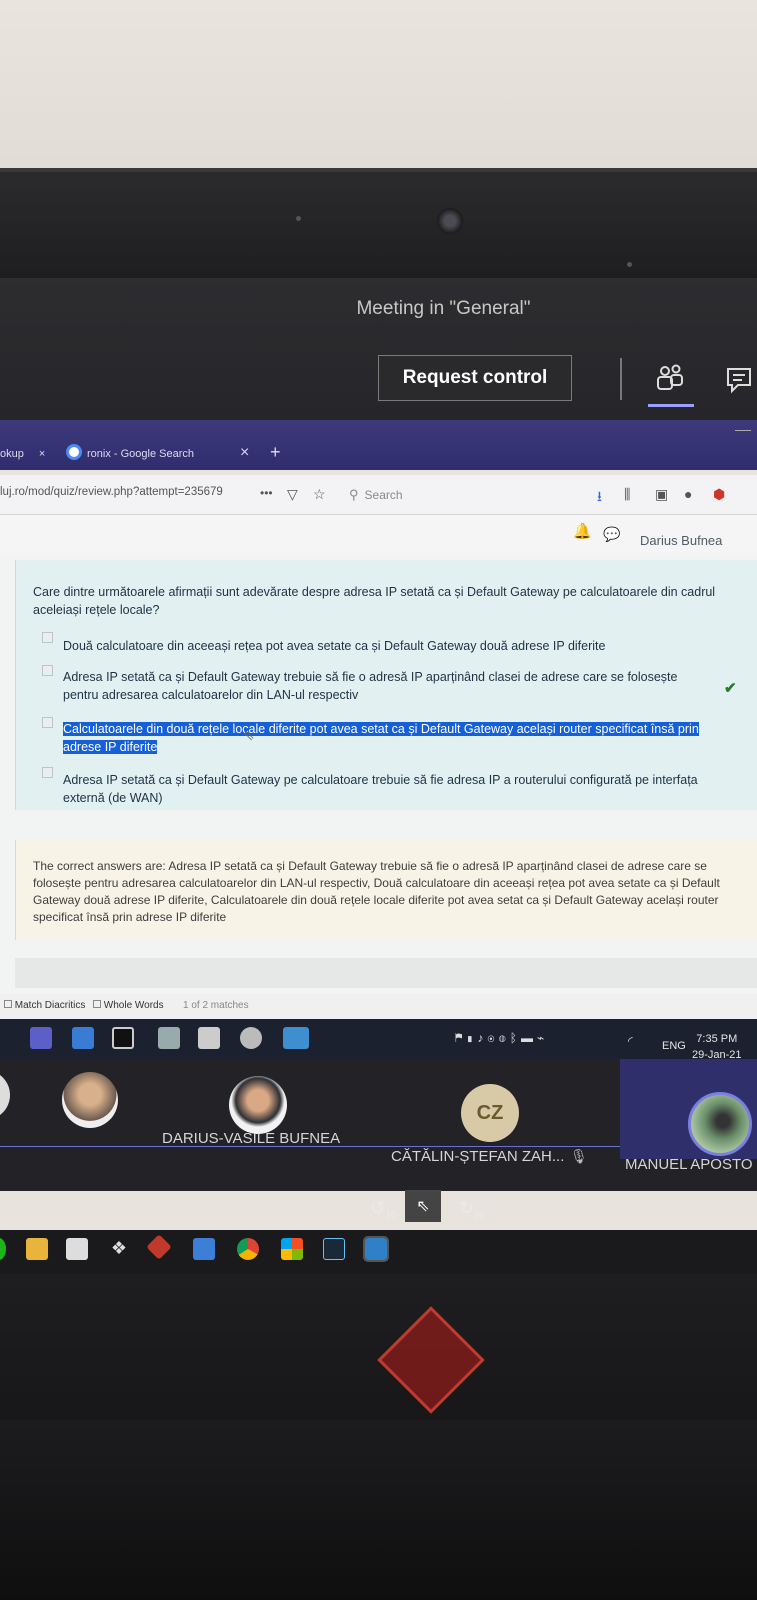  What do you see at coordinates (354, 494) in the screenshot?
I see `search-icon: ⚲` at bounding box center [354, 494].